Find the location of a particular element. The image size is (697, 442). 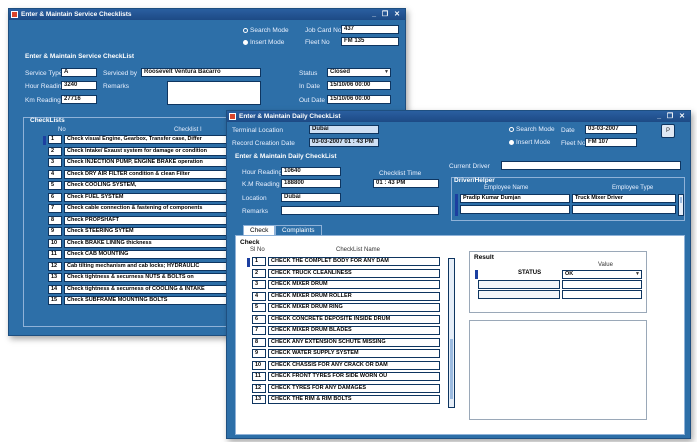

employee-type-cell: Truck Mixer Driver is located at coordinates (624, 198).